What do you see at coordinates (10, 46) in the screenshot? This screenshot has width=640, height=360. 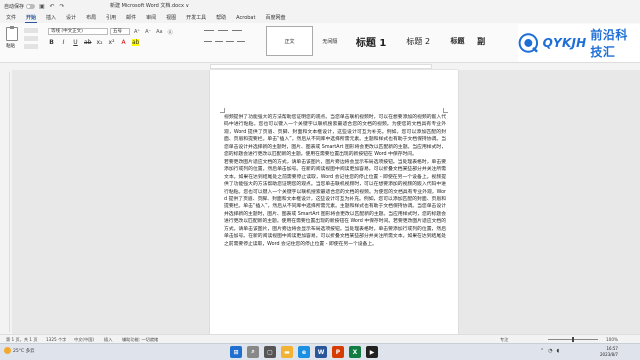 I see `paste-label: 粘贴` at bounding box center [10, 46].